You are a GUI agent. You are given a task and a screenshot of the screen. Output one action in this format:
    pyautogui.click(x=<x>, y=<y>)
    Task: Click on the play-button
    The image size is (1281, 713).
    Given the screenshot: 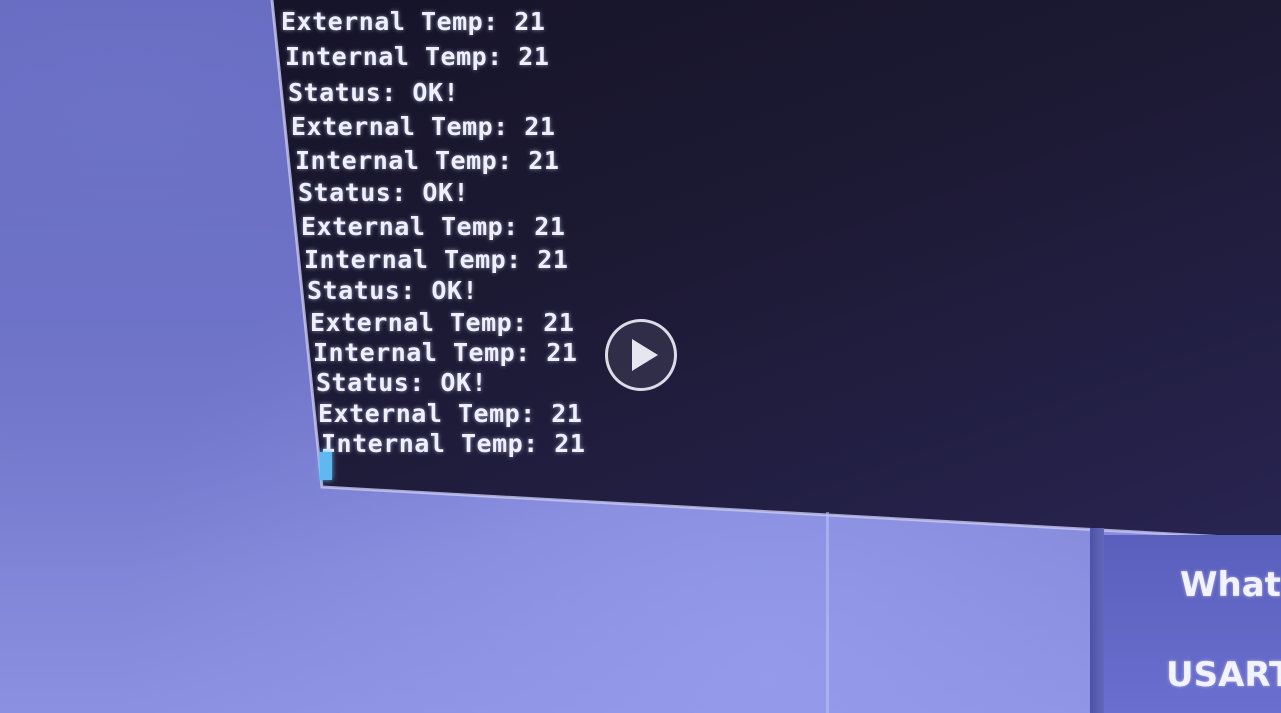 What is the action you would take?
    pyautogui.click(x=641, y=355)
    